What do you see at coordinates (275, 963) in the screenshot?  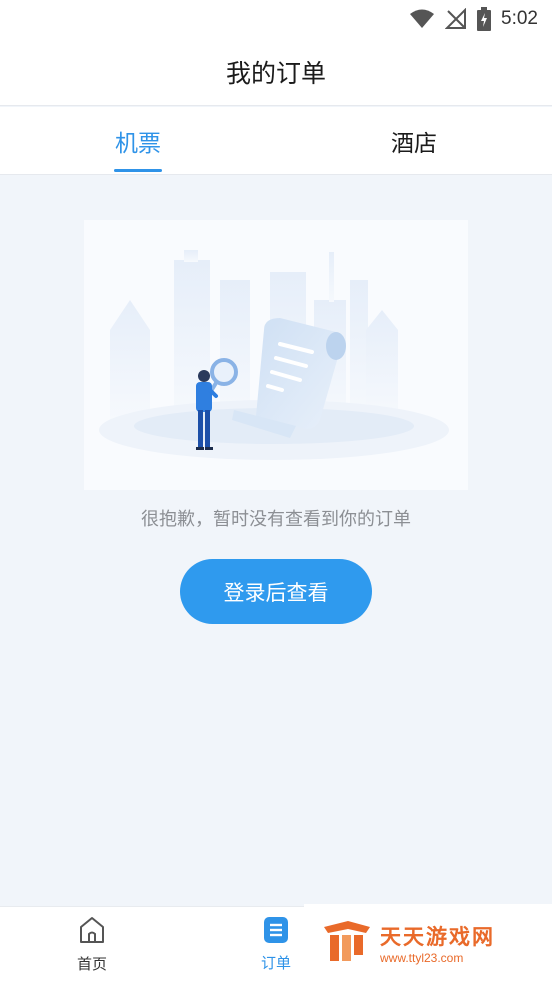 I see `nav-orders-label: 订单` at bounding box center [275, 963].